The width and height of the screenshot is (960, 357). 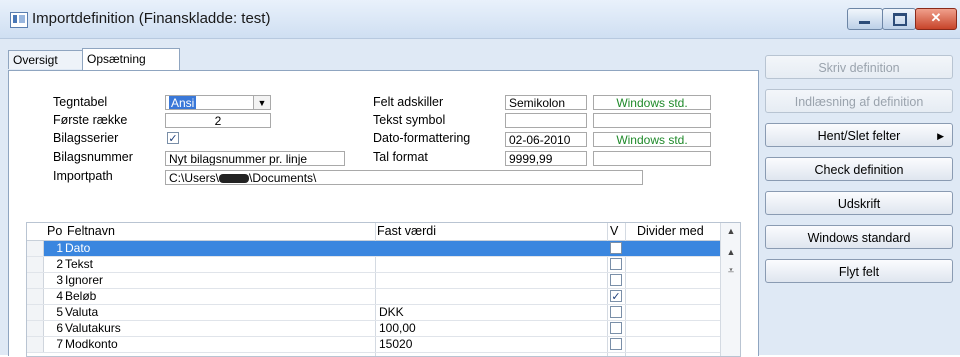 I want to click on hent-slet-label: Hent/Slet felter, so click(x=859, y=136).